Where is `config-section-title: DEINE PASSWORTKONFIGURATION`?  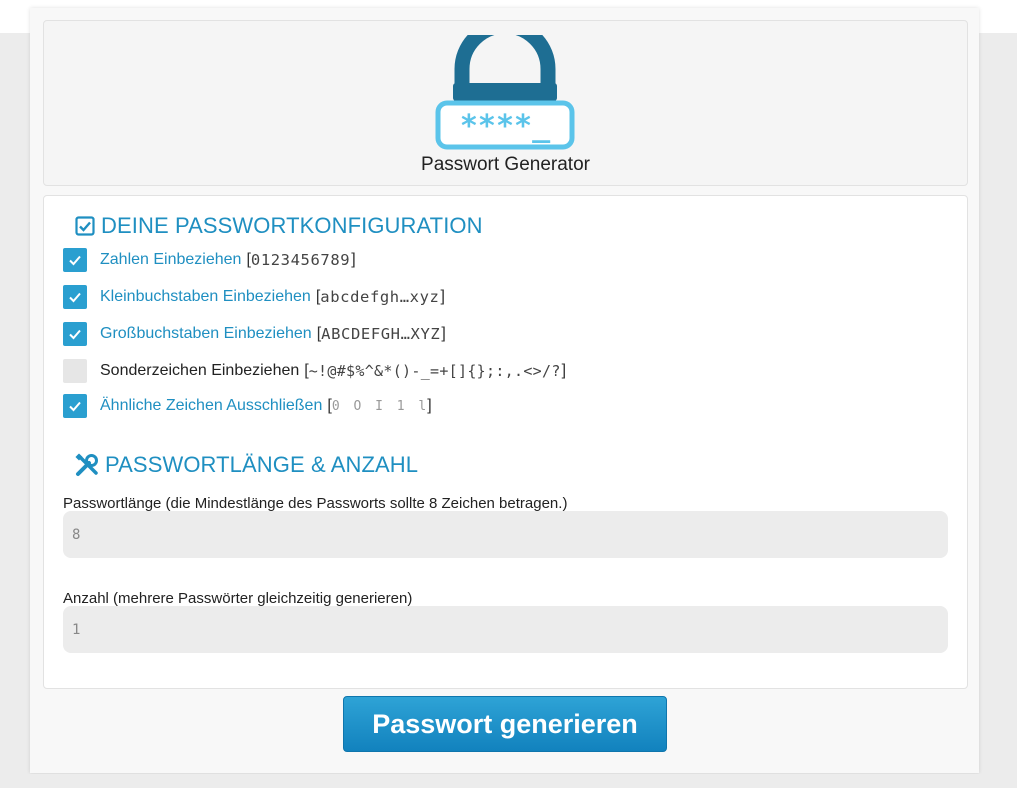 config-section-title: DEINE PASSWORTKONFIGURATION is located at coordinates (279, 226).